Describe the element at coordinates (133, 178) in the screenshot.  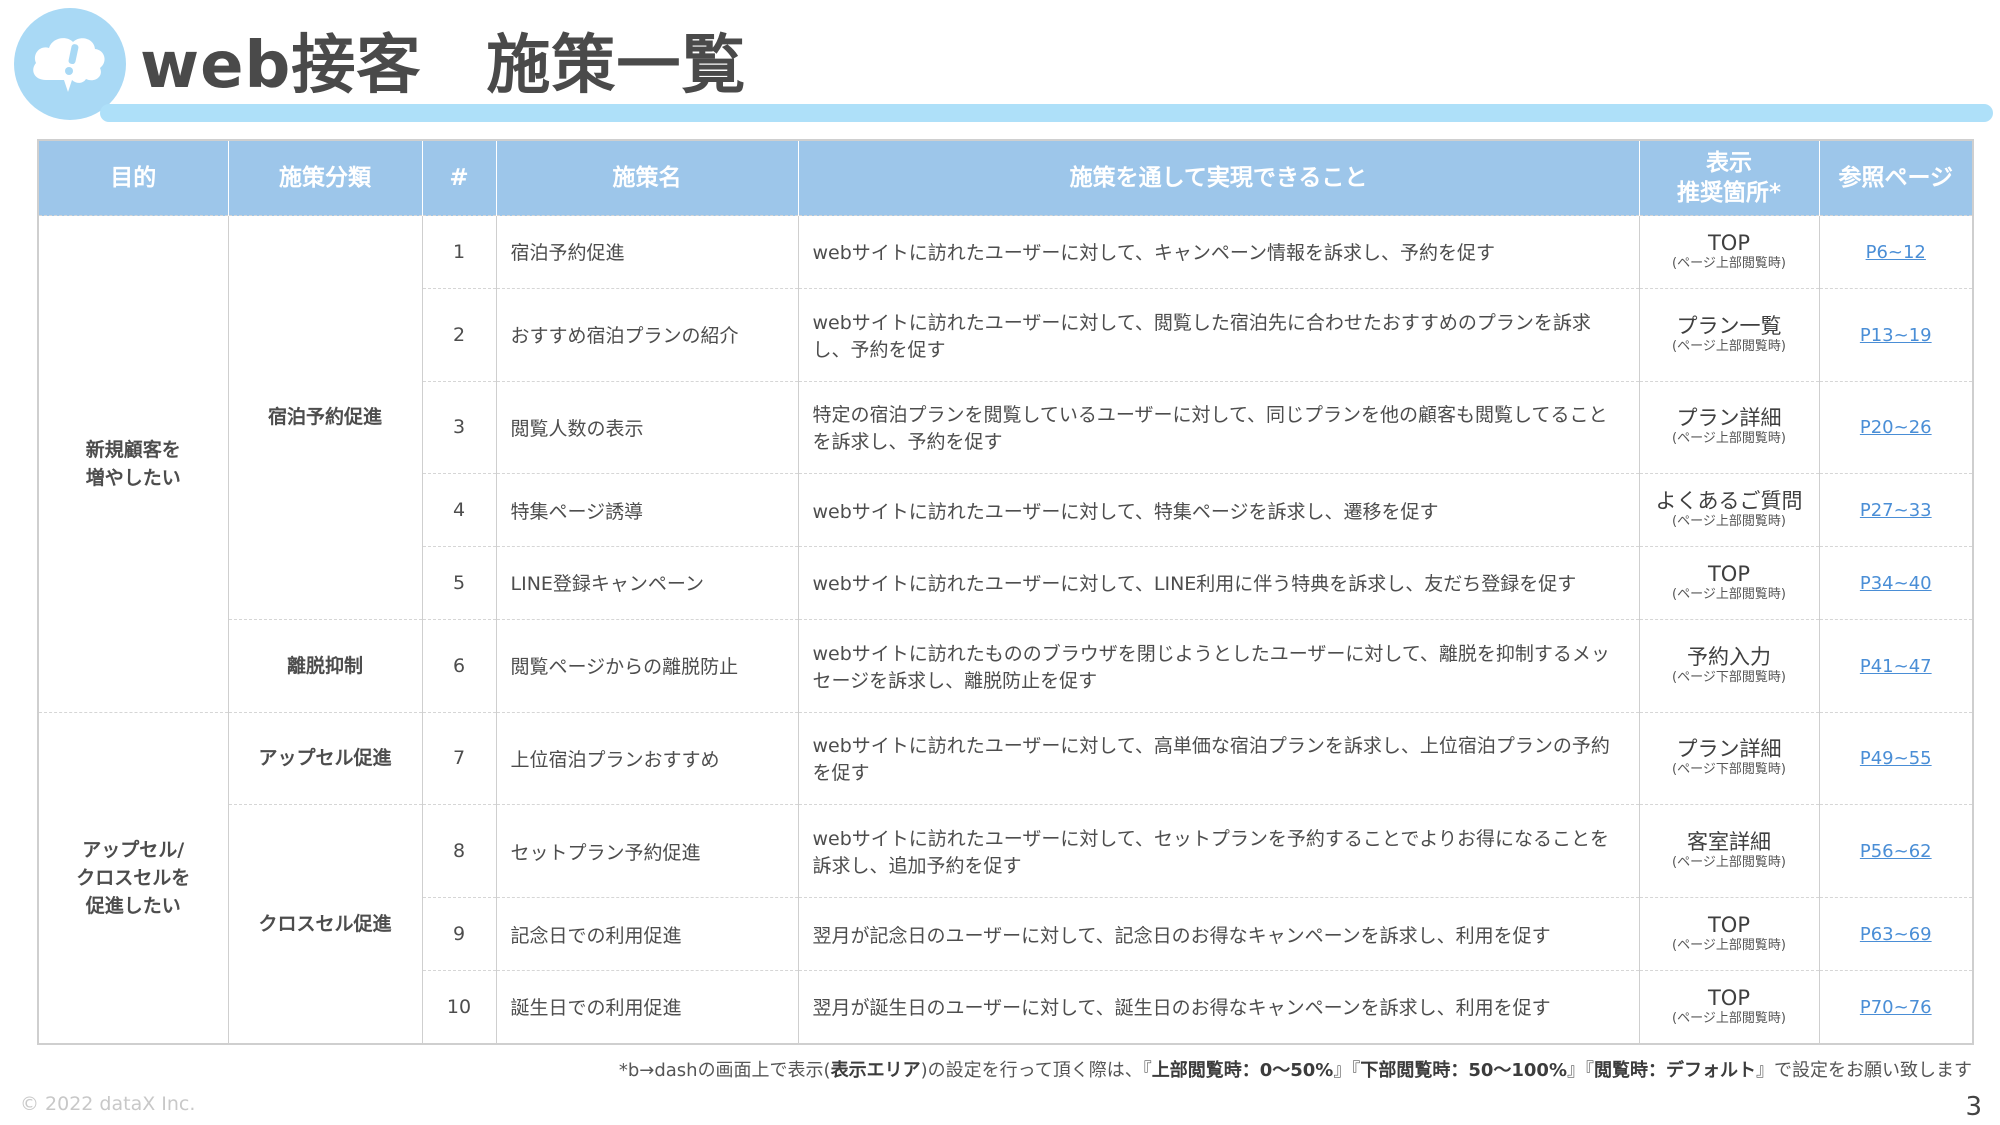
I see `column-header-objective: 目的` at that location.